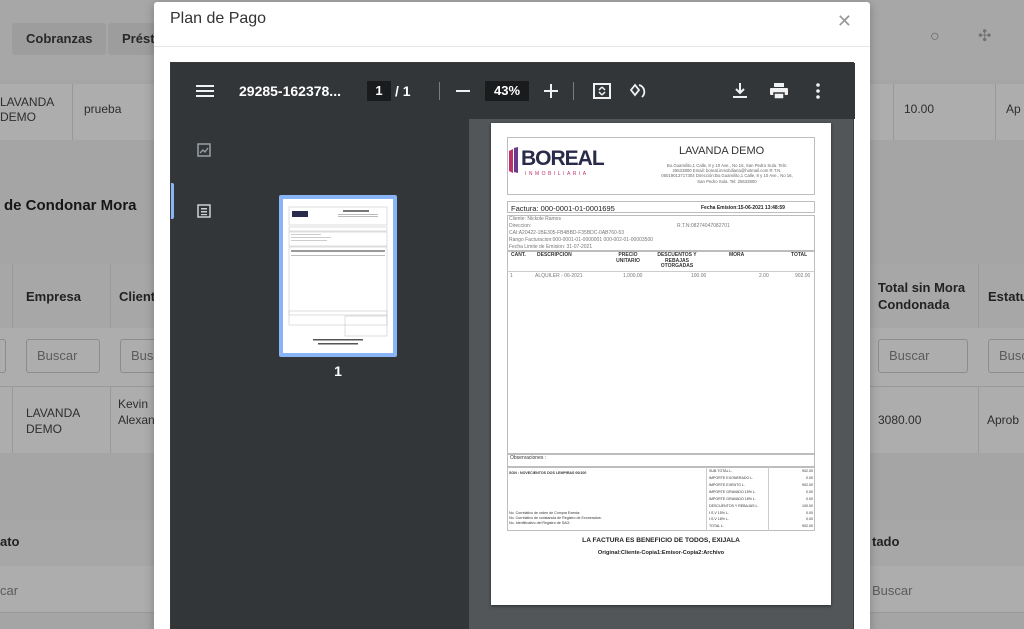 The image size is (1024, 629). I want to click on total-label: DESCUENTOS Y REBAJAS L., so click(734, 506).